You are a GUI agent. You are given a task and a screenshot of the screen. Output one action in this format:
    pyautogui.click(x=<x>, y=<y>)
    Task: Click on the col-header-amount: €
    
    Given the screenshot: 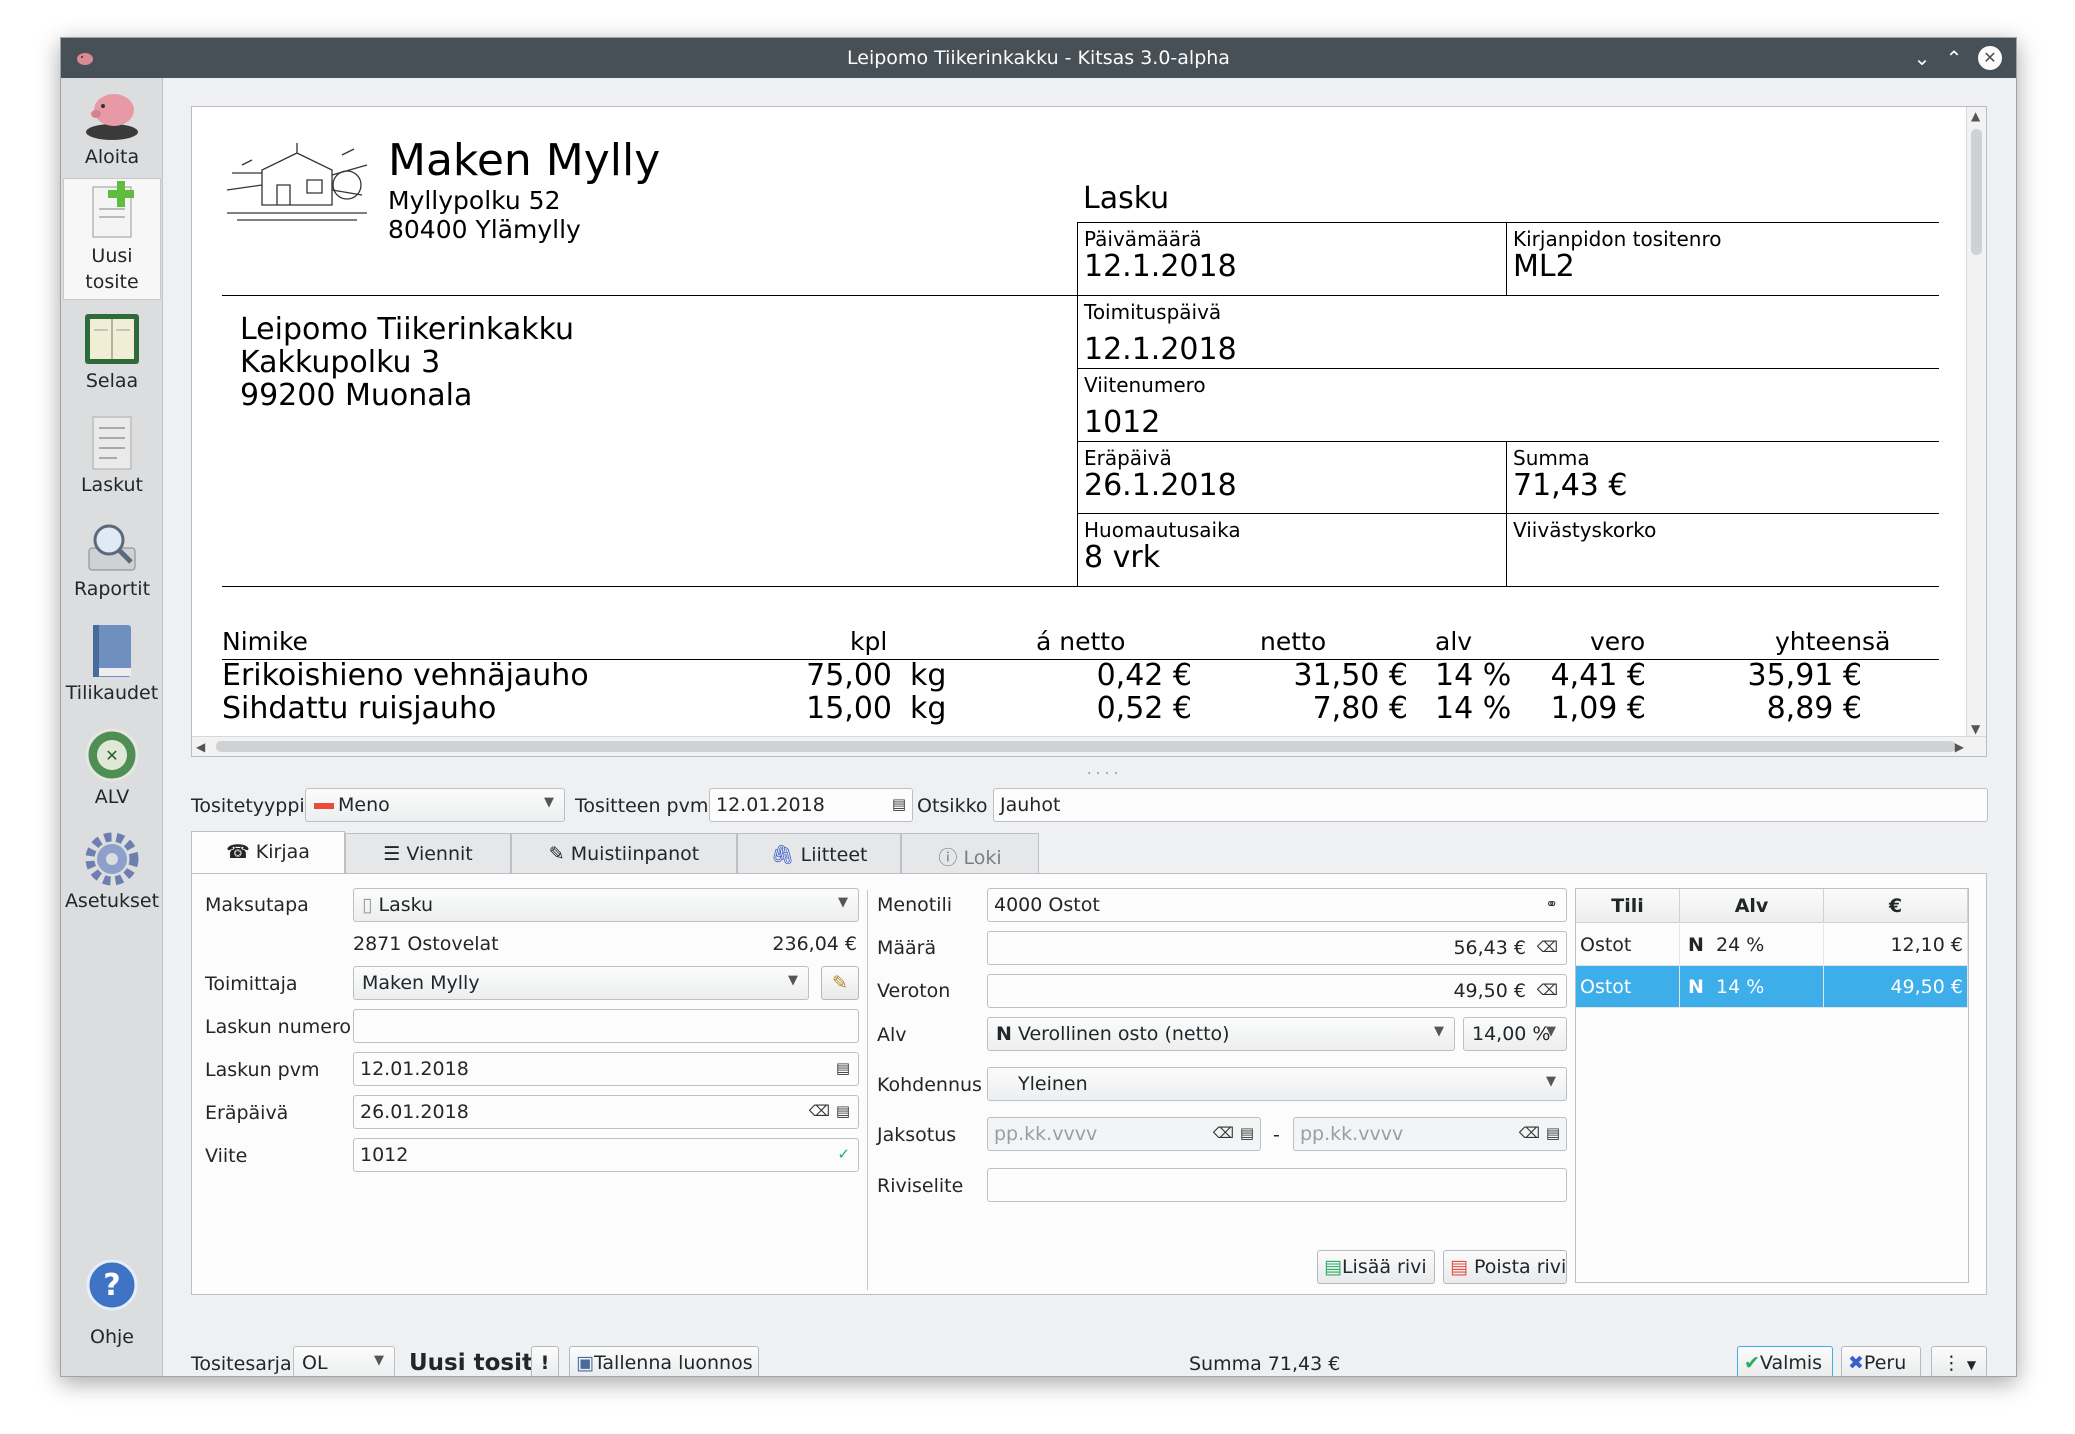 What is the action you would take?
    pyautogui.click(x=1896, y=906)
    